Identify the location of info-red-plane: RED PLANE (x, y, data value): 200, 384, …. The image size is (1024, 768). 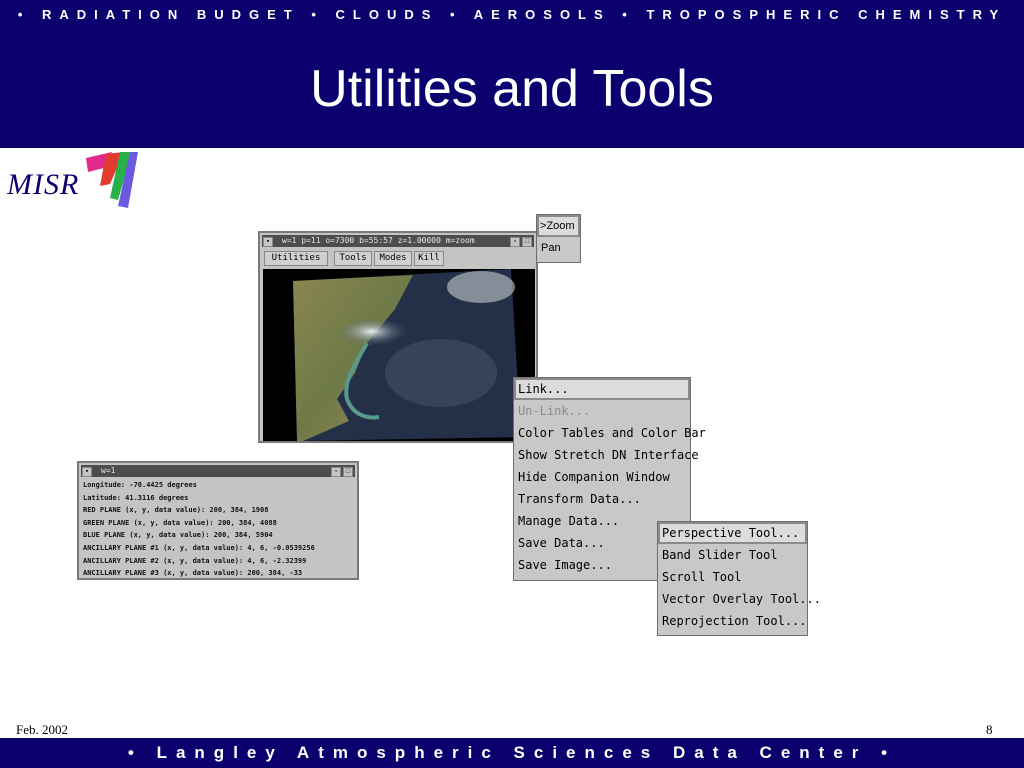
(176, 510).